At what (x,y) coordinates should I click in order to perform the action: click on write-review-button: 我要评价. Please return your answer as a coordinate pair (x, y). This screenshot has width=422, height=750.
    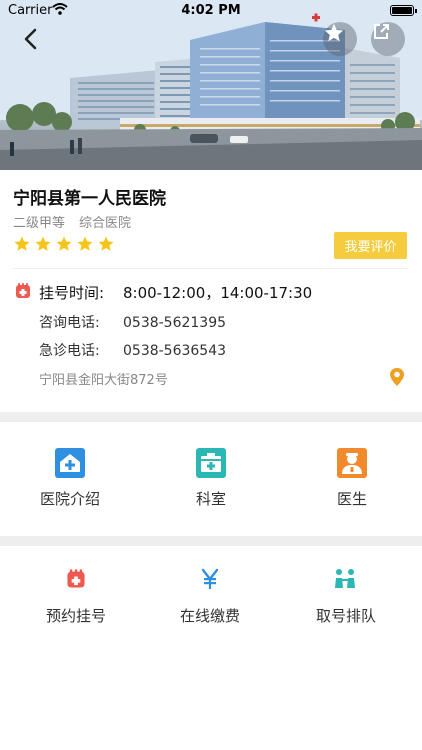
    Looking at the image, I should click on (370, 245).